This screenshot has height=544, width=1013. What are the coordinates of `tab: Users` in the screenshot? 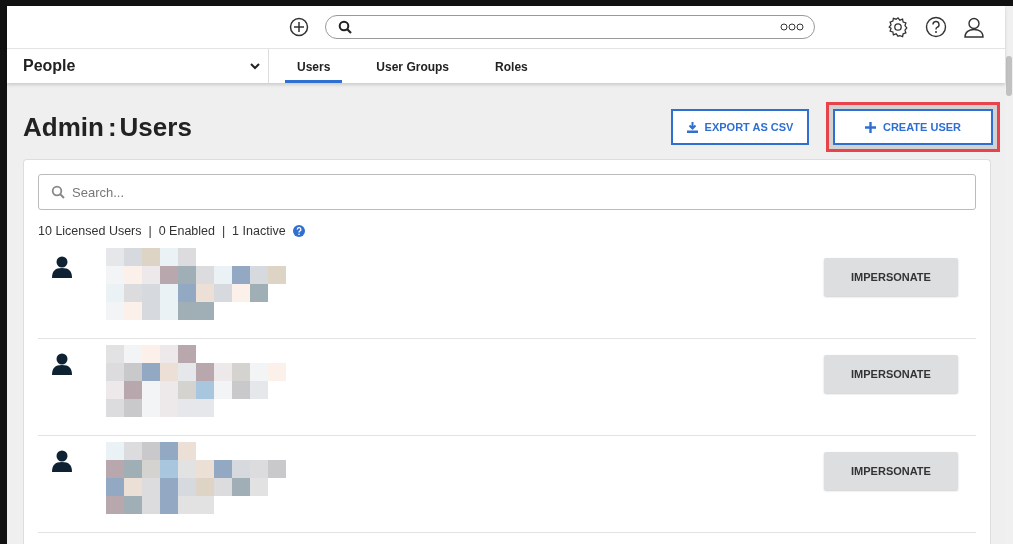 It's located at (314, 66).